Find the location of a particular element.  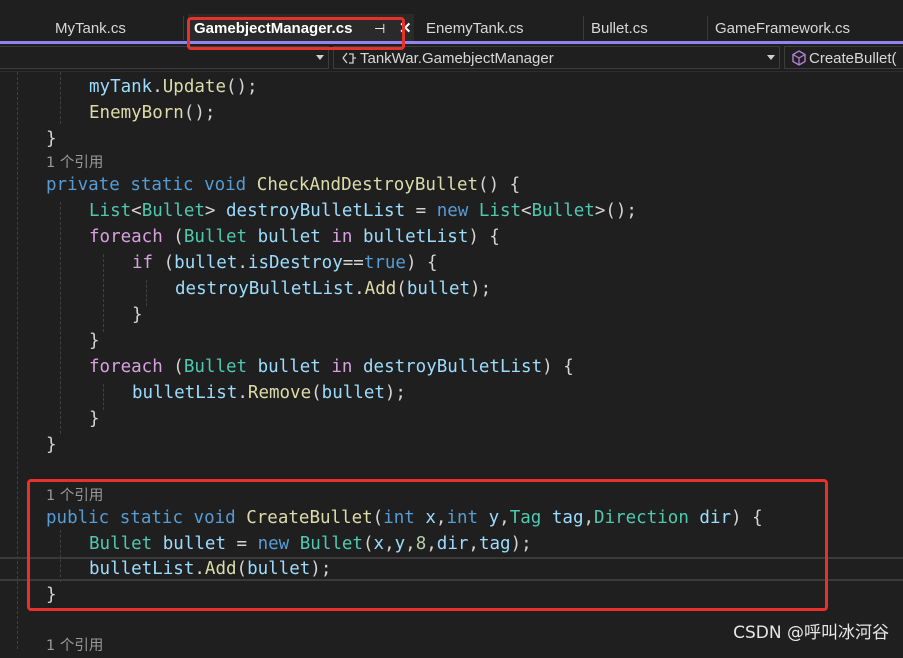

code-token: void is located at coordinates (225, 185).